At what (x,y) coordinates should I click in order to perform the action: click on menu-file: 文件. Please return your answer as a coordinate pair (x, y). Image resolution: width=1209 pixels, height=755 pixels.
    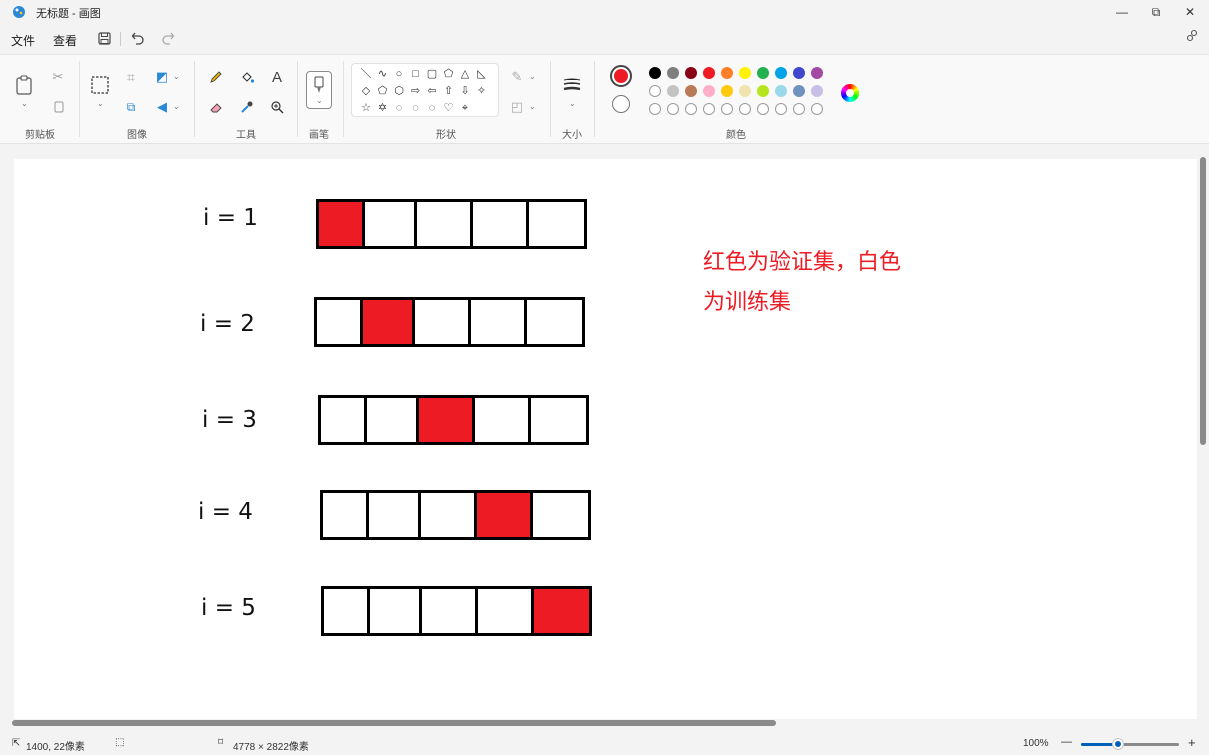
    Looking at the image, I should click on (23, 40).